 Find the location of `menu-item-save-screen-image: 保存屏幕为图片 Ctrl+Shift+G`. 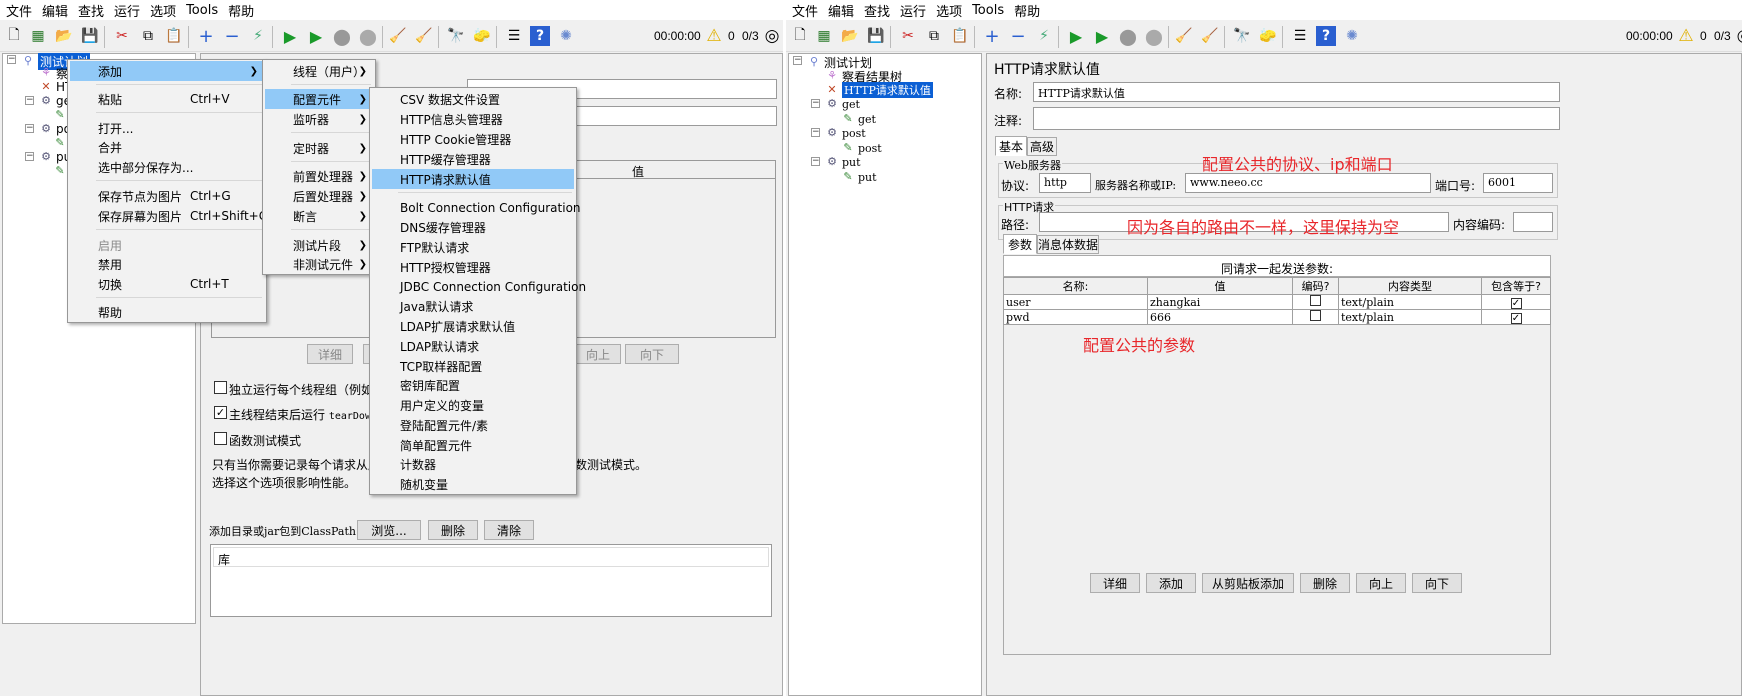

menu-item-save-screen-image: 保存屏幕为图片 Ctrl+Shift+G is located at coordinates (169, 216).